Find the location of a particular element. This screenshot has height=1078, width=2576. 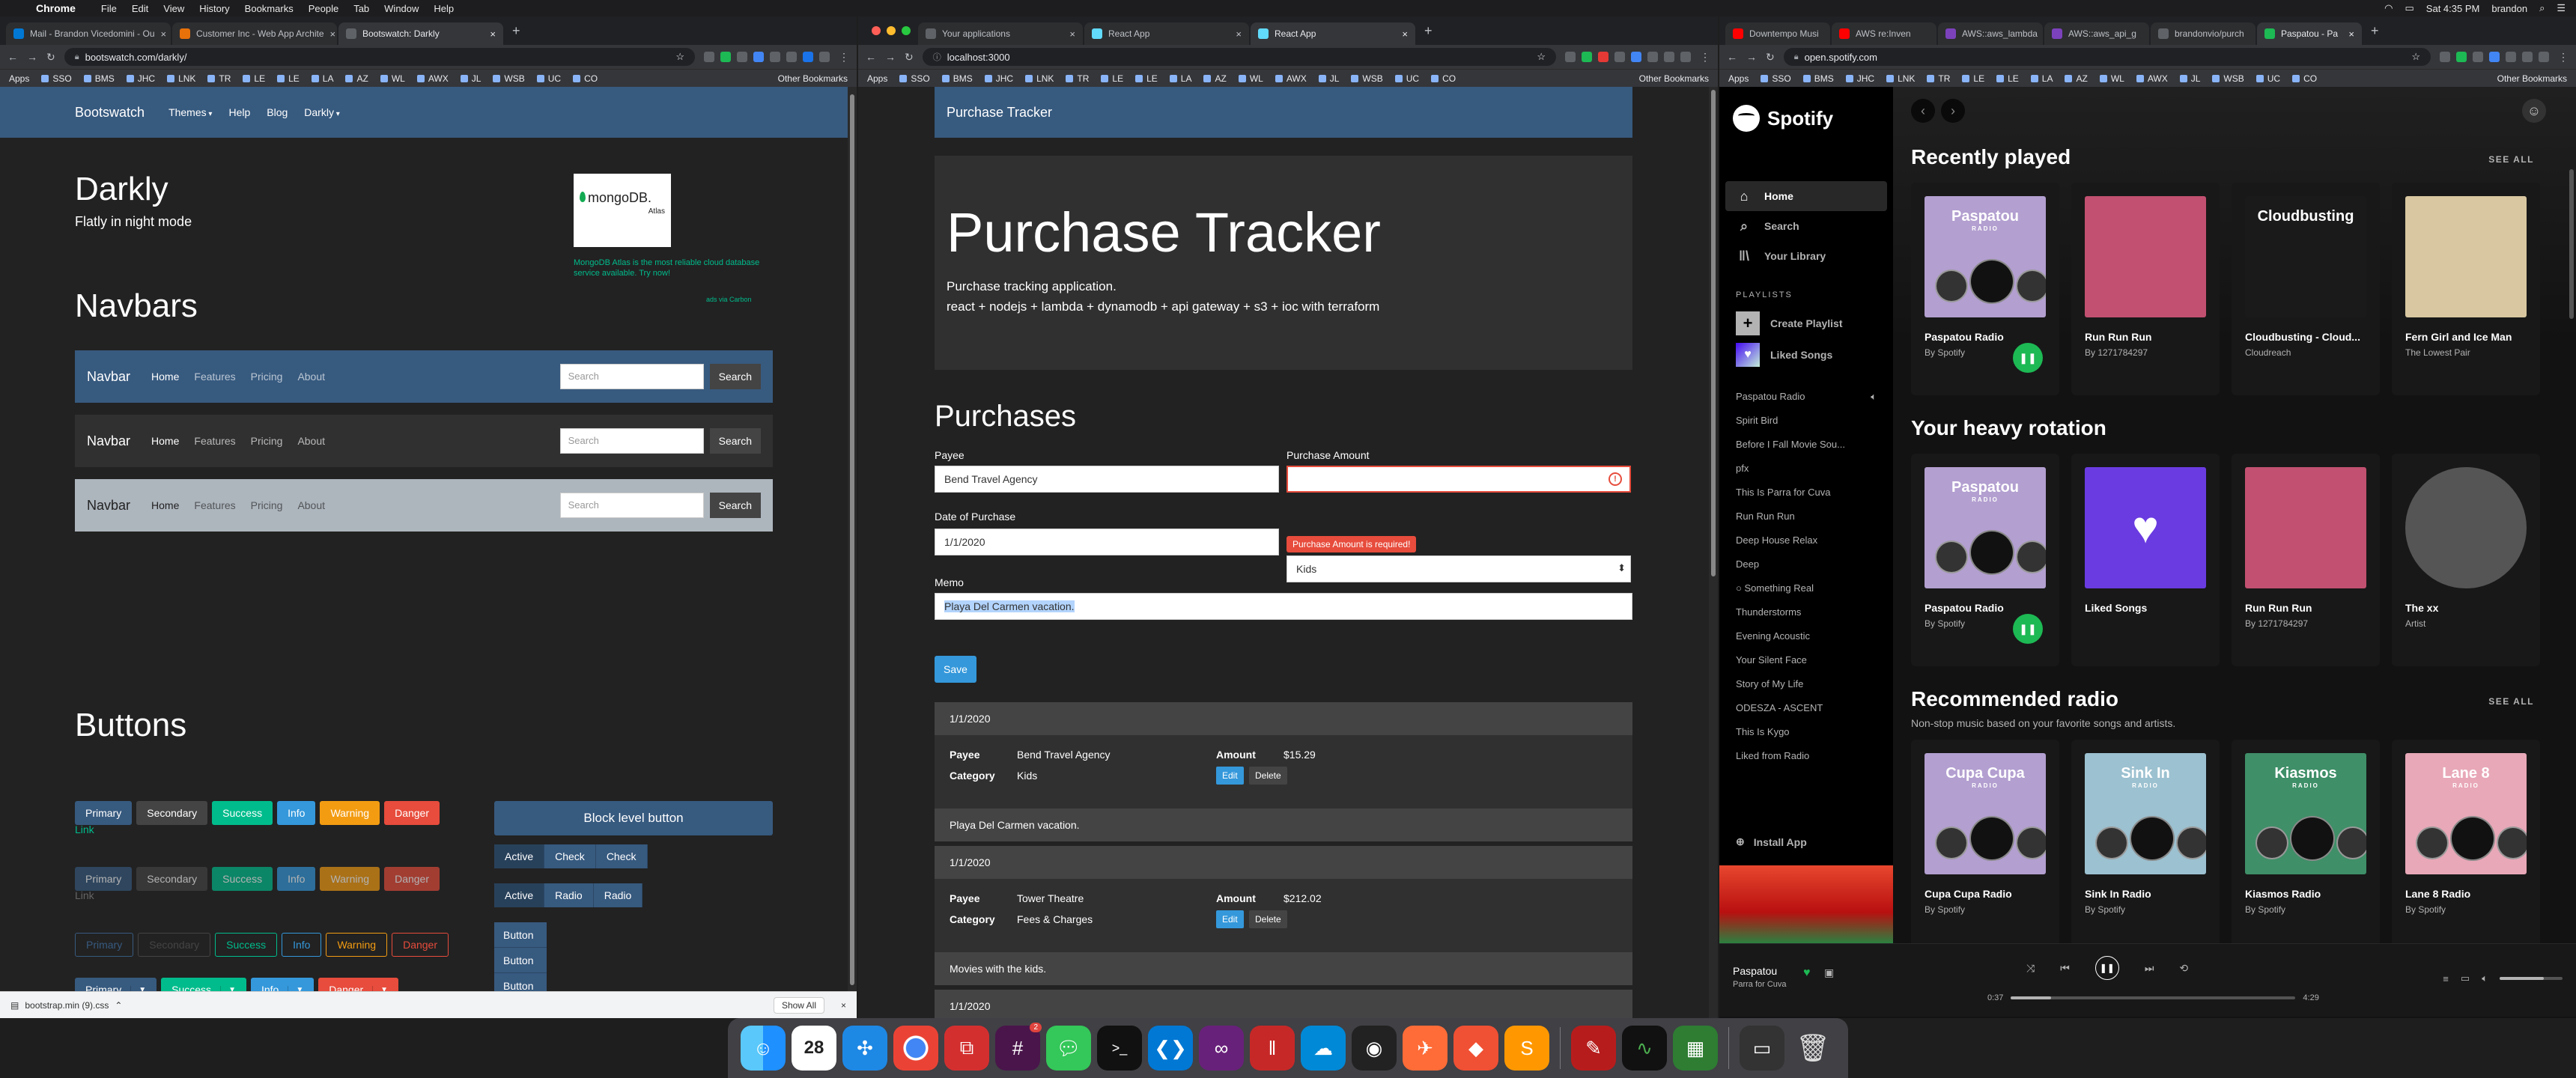

menu-edit: Edit is located at coordinates (140, 8).